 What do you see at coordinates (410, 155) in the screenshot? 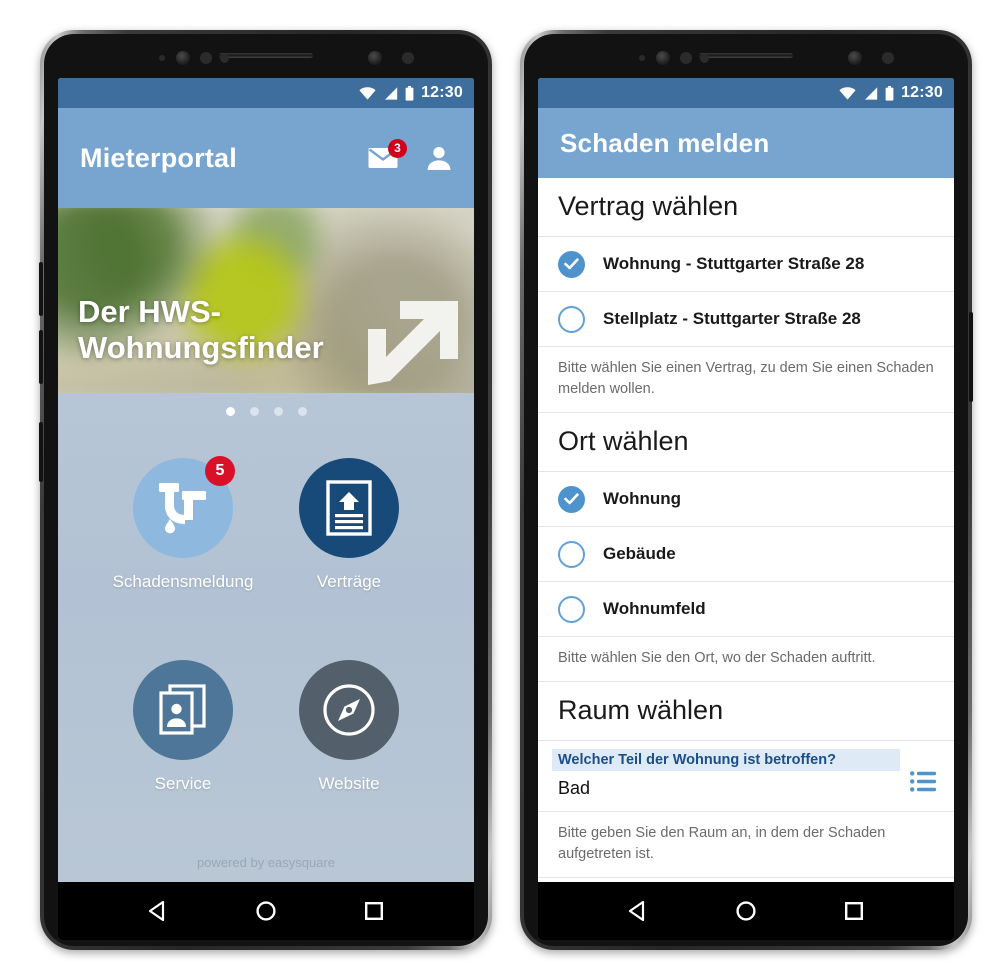
I see `app-bar-actions: 3` at bounding box center [410, 155].